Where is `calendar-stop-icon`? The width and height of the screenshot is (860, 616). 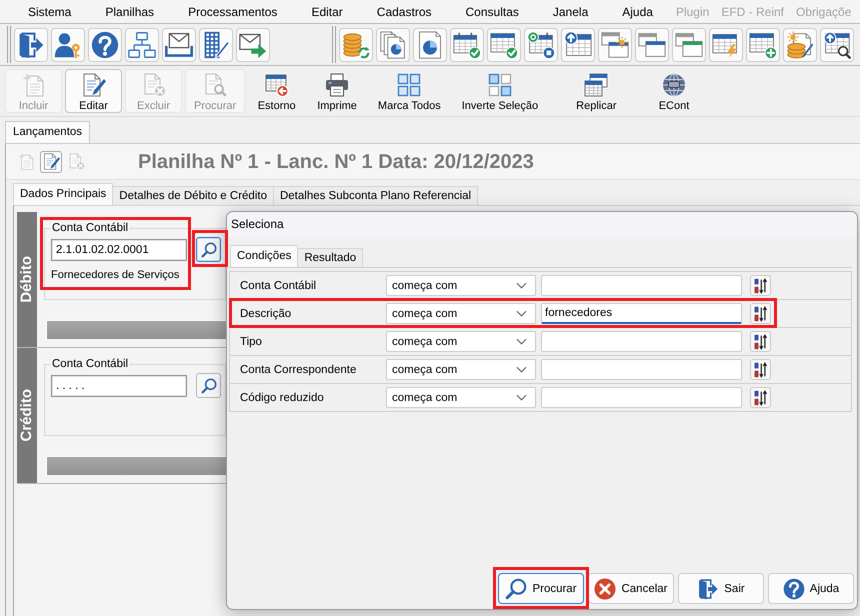
calendar-stop-icon is located at coordinates (541, 44).